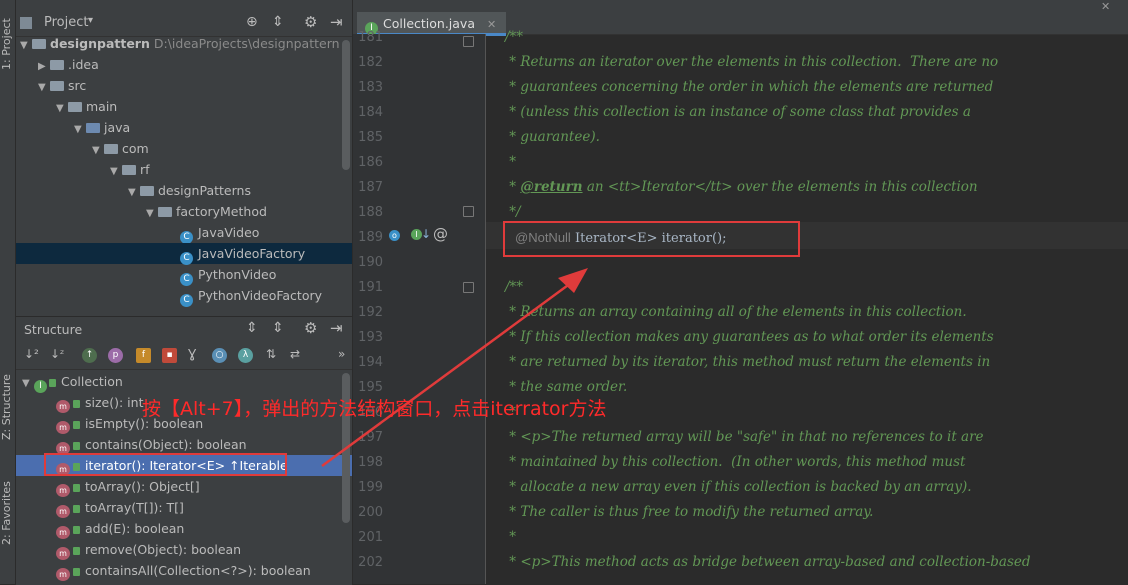 This screenshot has height=585, width=1128. I want to click on annotation-arrow, so click(454, 368).